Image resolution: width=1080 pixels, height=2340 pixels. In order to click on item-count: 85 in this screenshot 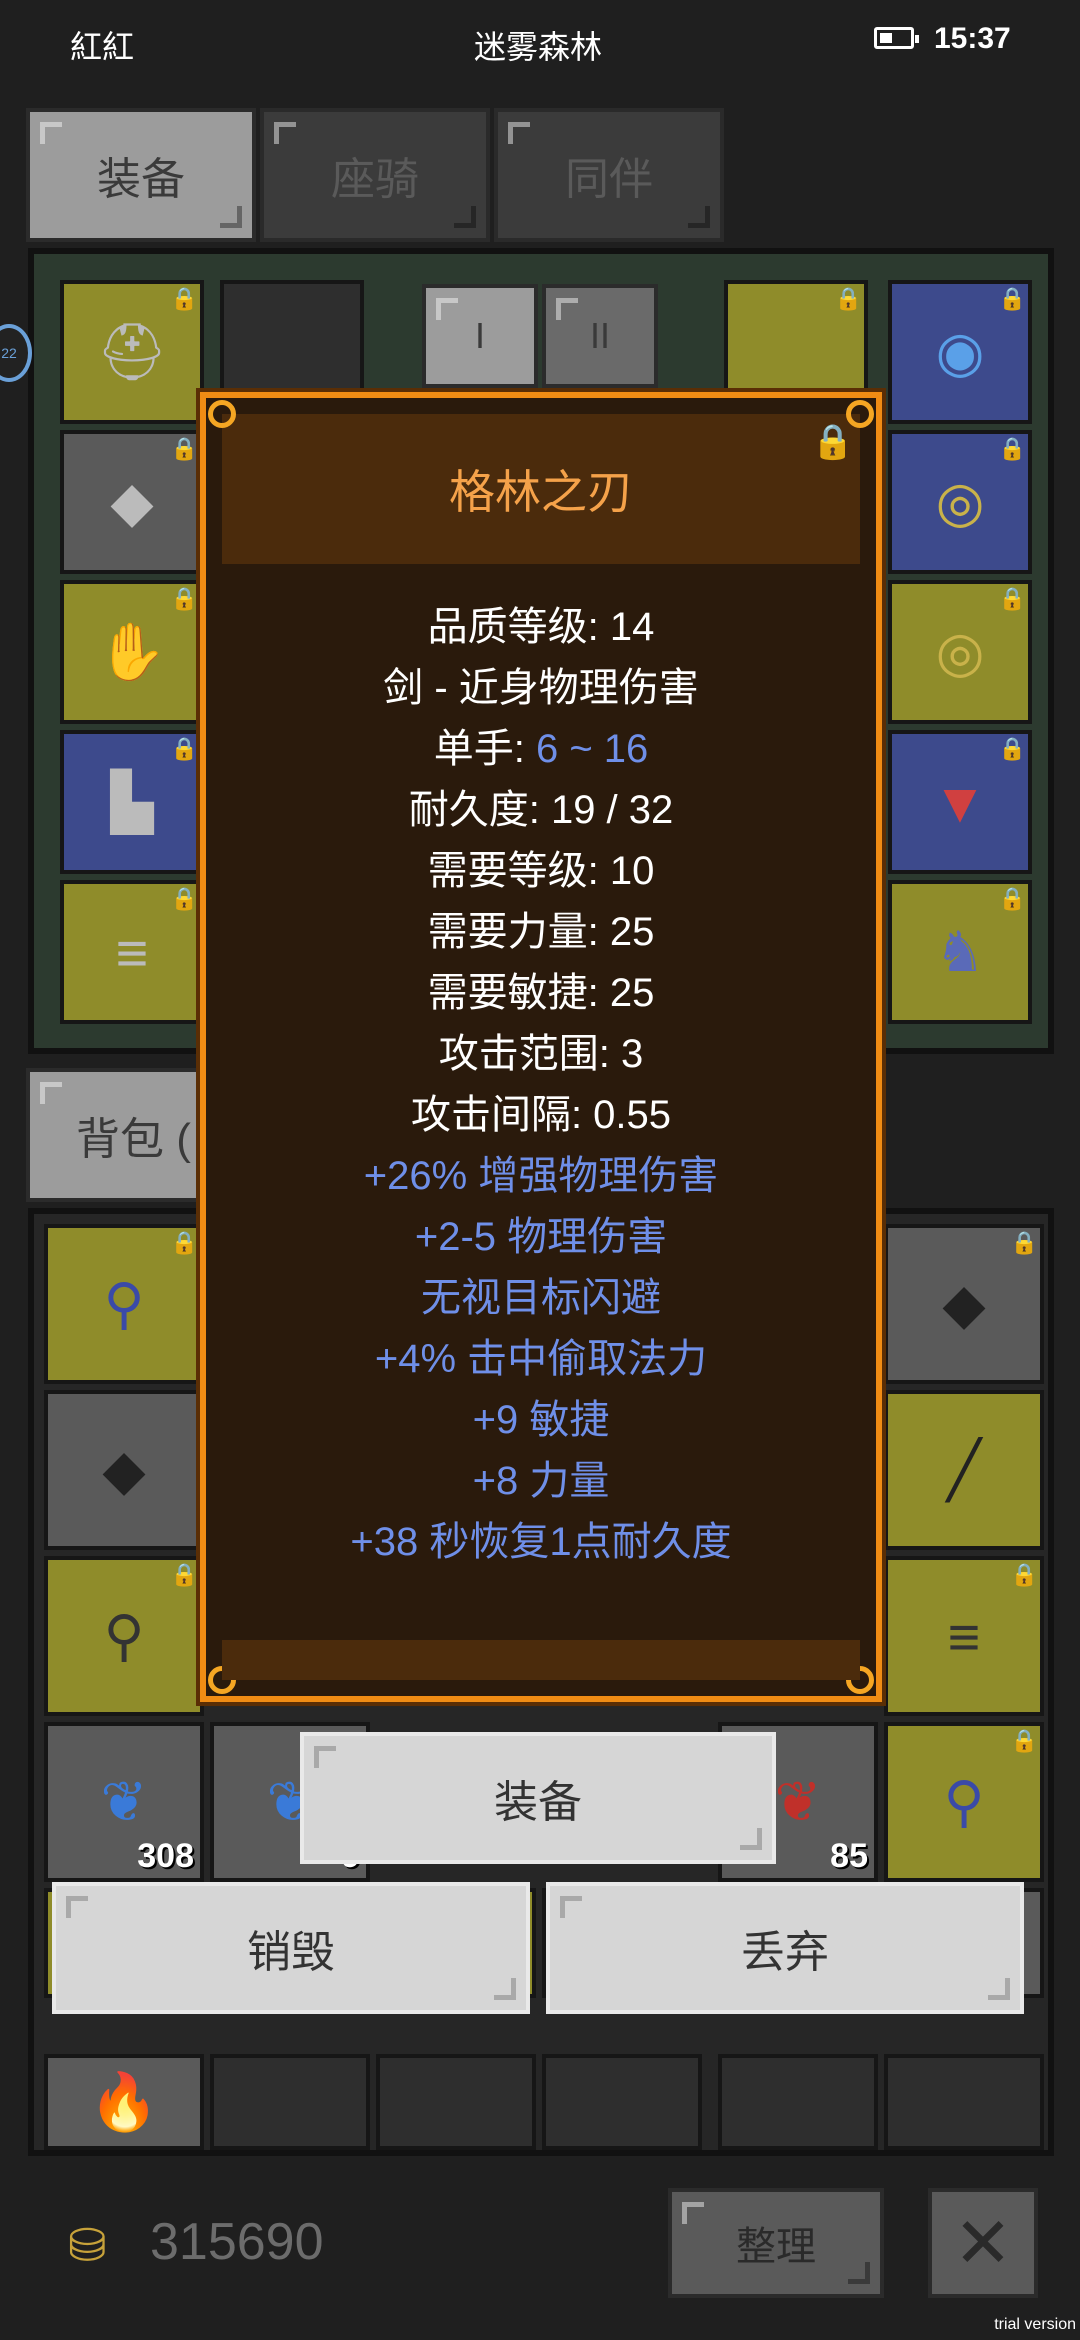, I will do `click(849, 1856)`.